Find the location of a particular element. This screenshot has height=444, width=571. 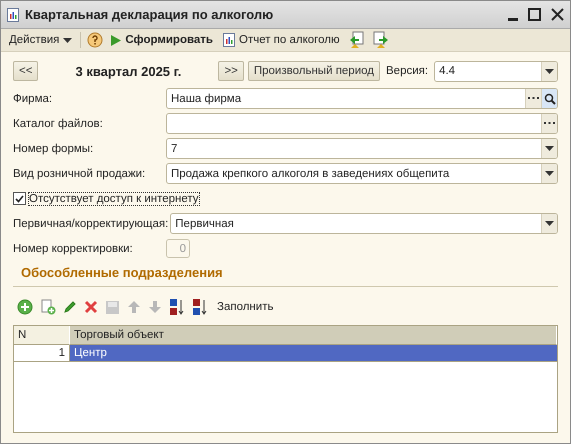

checkmark-icon is located at coordinates (19, 198).